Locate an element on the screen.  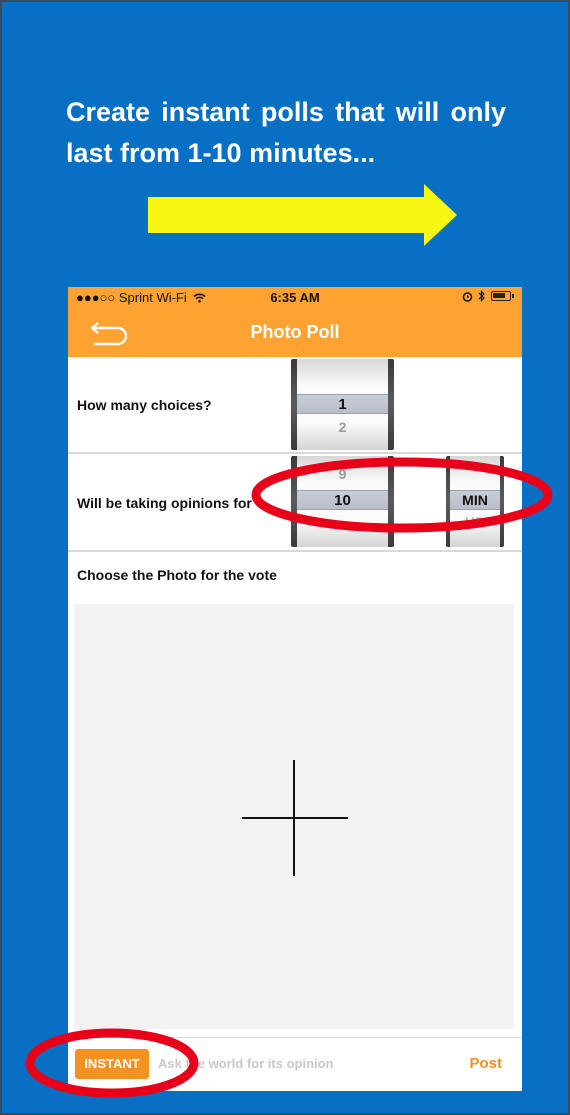
instant-button: INSTANT is located at coordinates (112, 1064).